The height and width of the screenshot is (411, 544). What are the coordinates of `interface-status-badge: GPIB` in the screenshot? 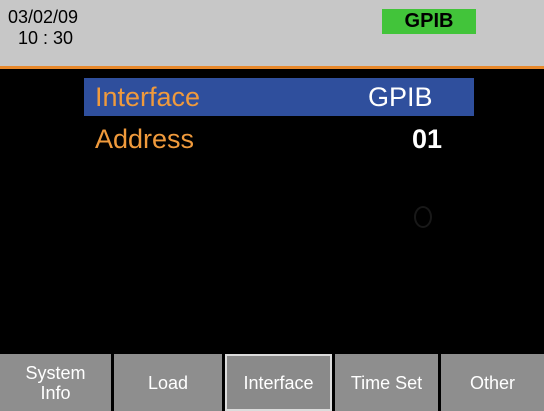 It's located at (429, 21).